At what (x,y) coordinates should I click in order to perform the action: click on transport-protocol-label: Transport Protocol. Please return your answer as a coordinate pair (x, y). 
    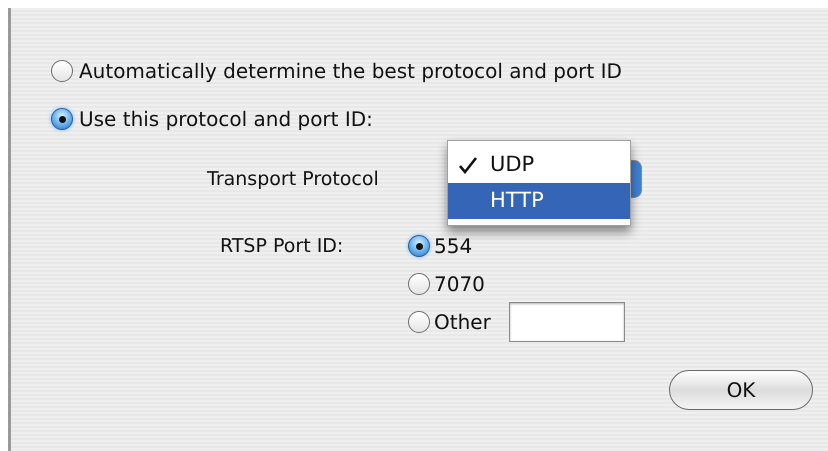
    Looking at the image, I should click on (293, 179).